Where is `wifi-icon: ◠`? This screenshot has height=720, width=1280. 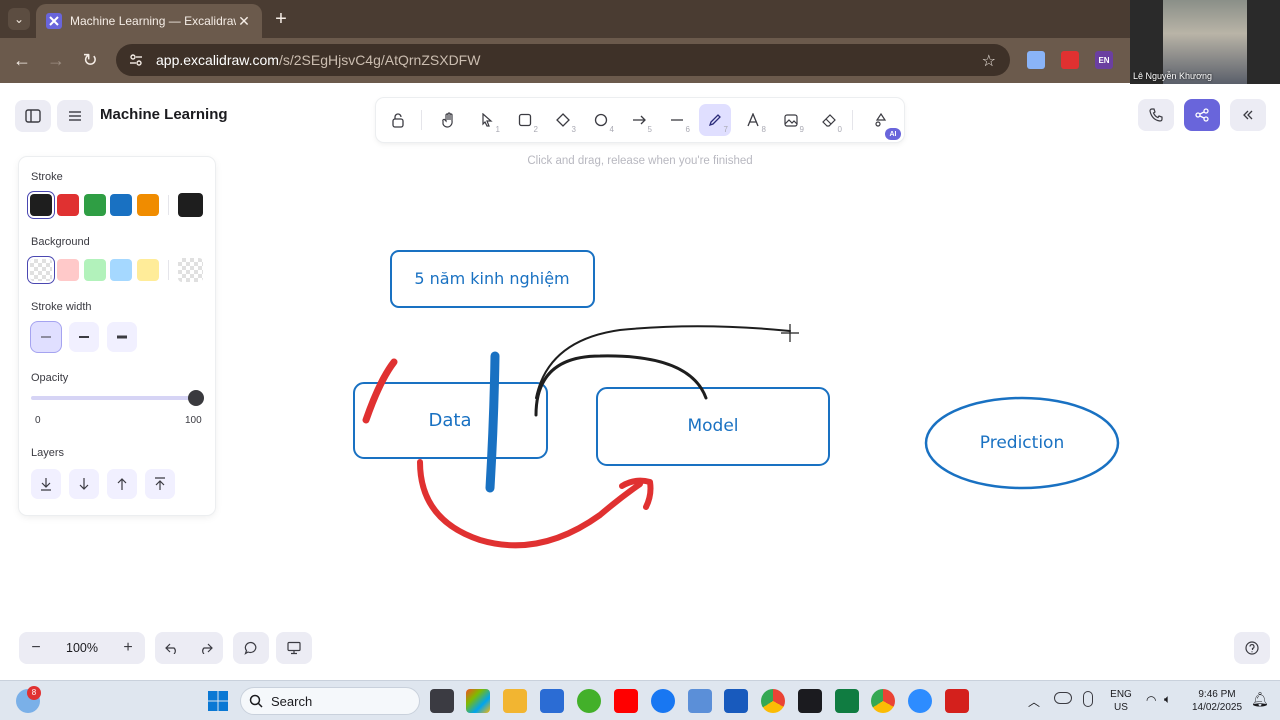 wifi-icon: ◠ is located at coordinates (1151, 700).